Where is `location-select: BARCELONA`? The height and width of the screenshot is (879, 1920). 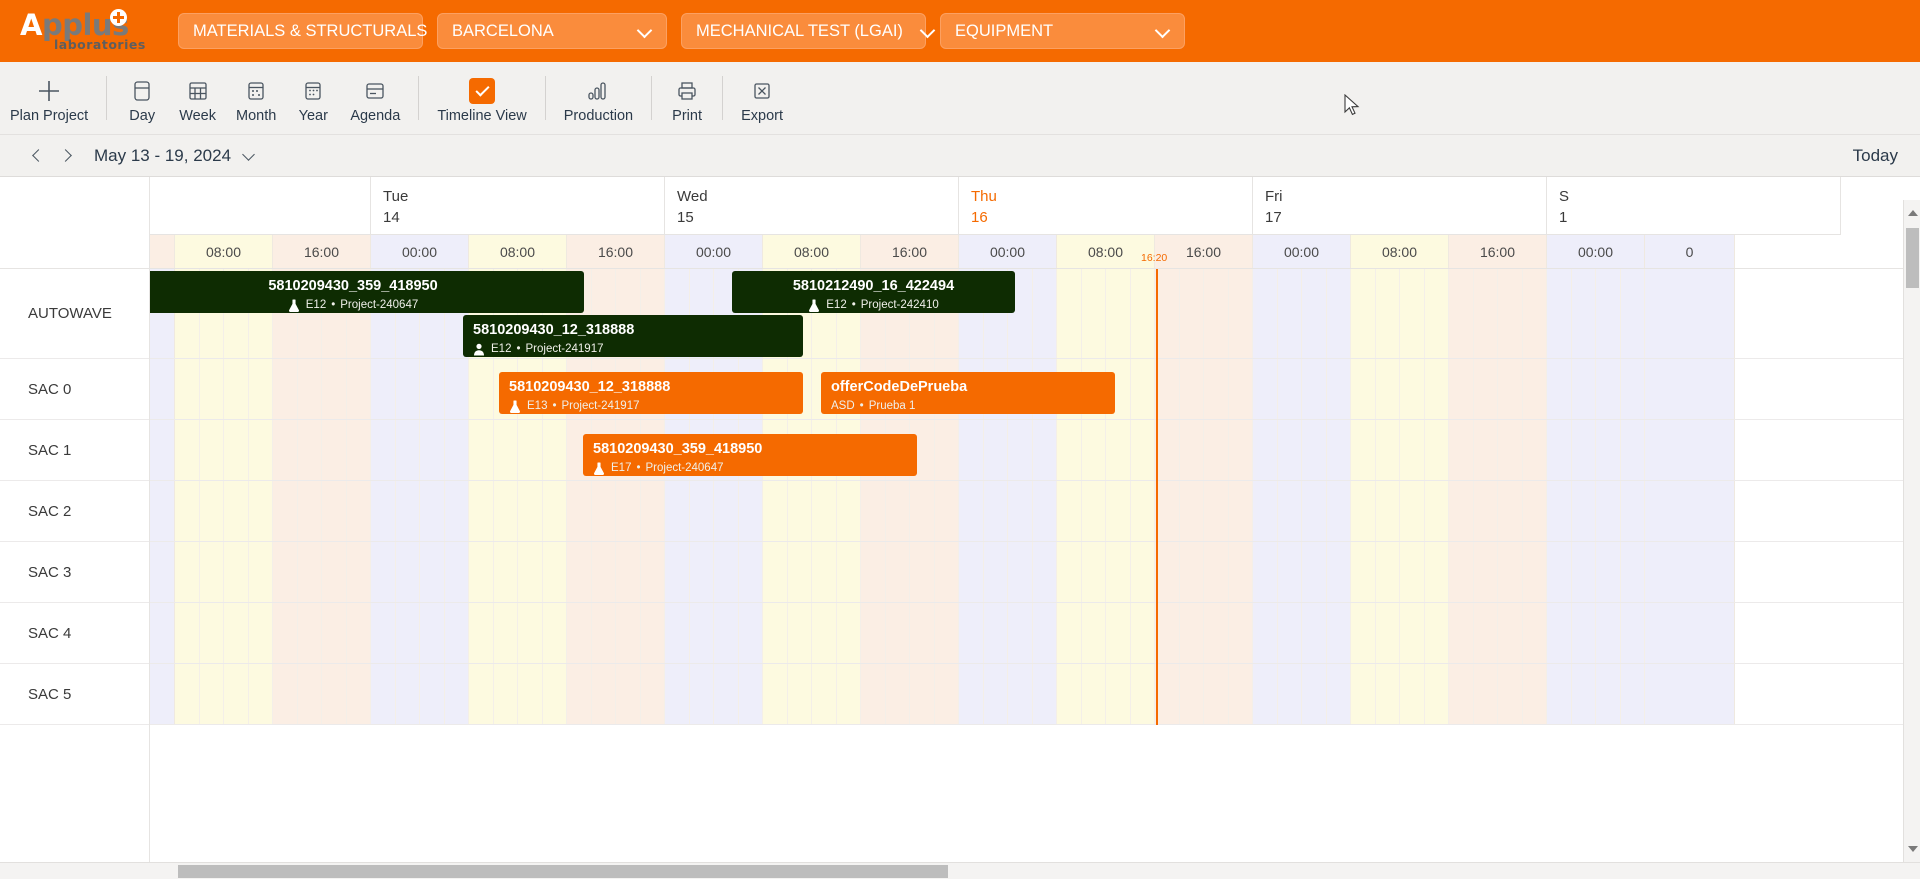 location-select: BARCELONA is located at coordinates (552, 31).